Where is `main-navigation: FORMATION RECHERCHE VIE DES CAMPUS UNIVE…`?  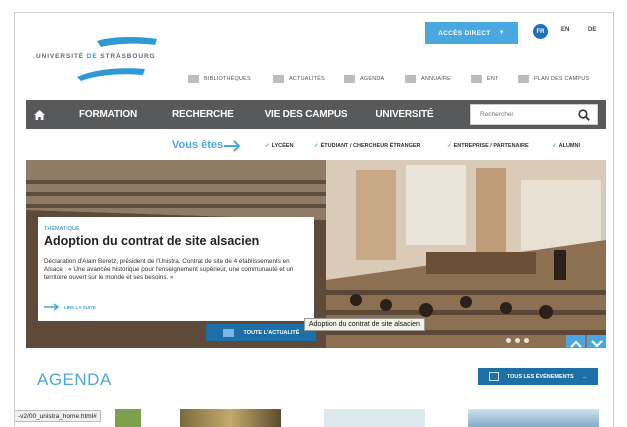 main-navigation: FORMATION RECHERCHE VIE DES CAMPUS UNIVE… is located at coordinates (316, 114).